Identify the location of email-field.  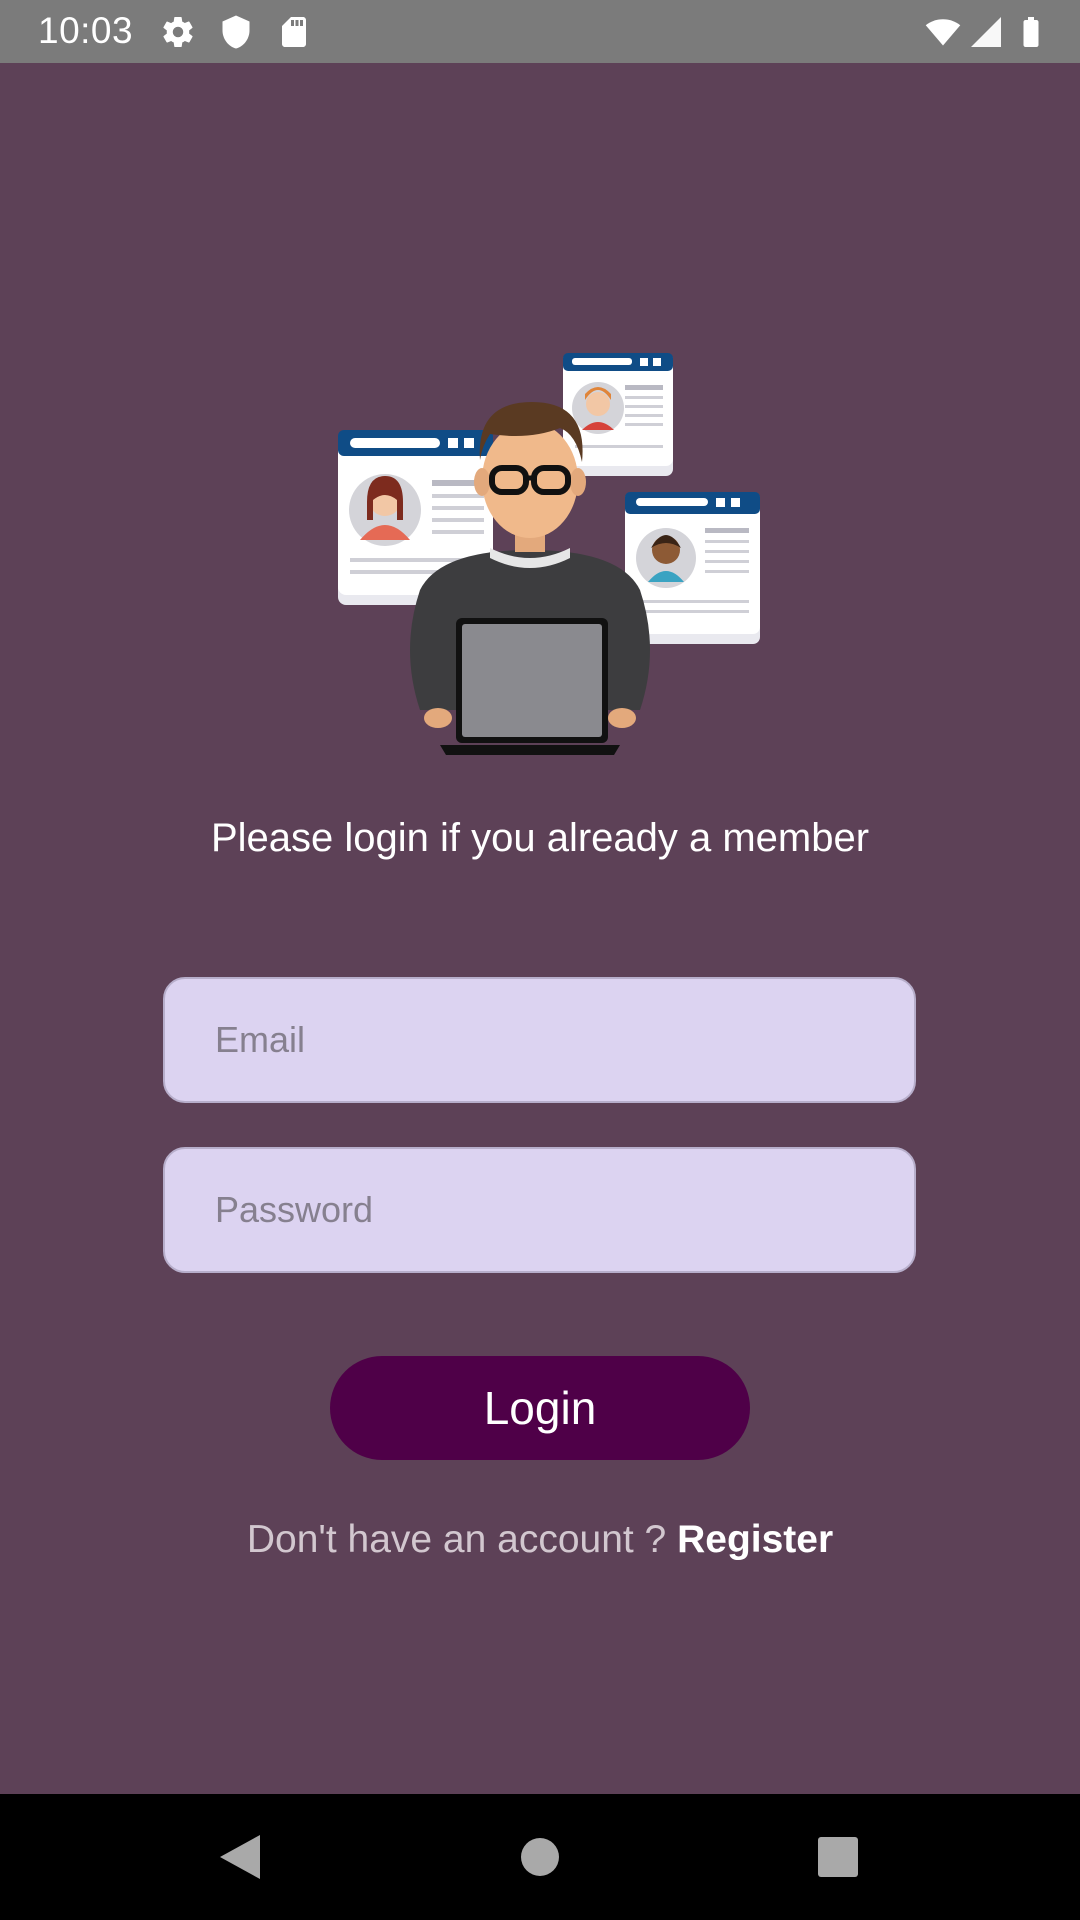
(539, 1040).